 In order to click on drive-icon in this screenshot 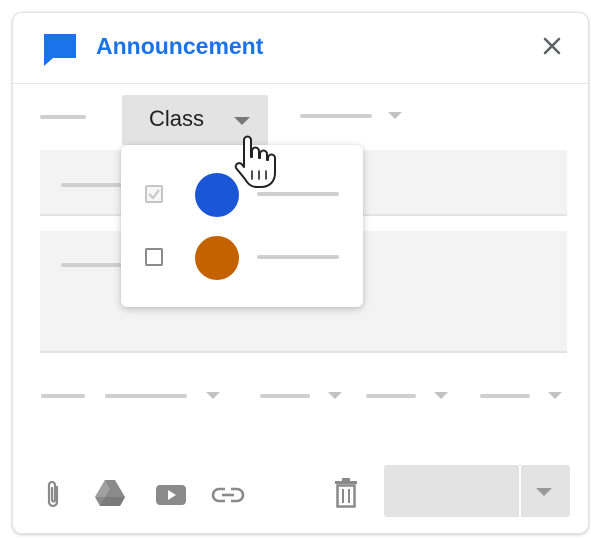, I will do `click(110, 493)`.